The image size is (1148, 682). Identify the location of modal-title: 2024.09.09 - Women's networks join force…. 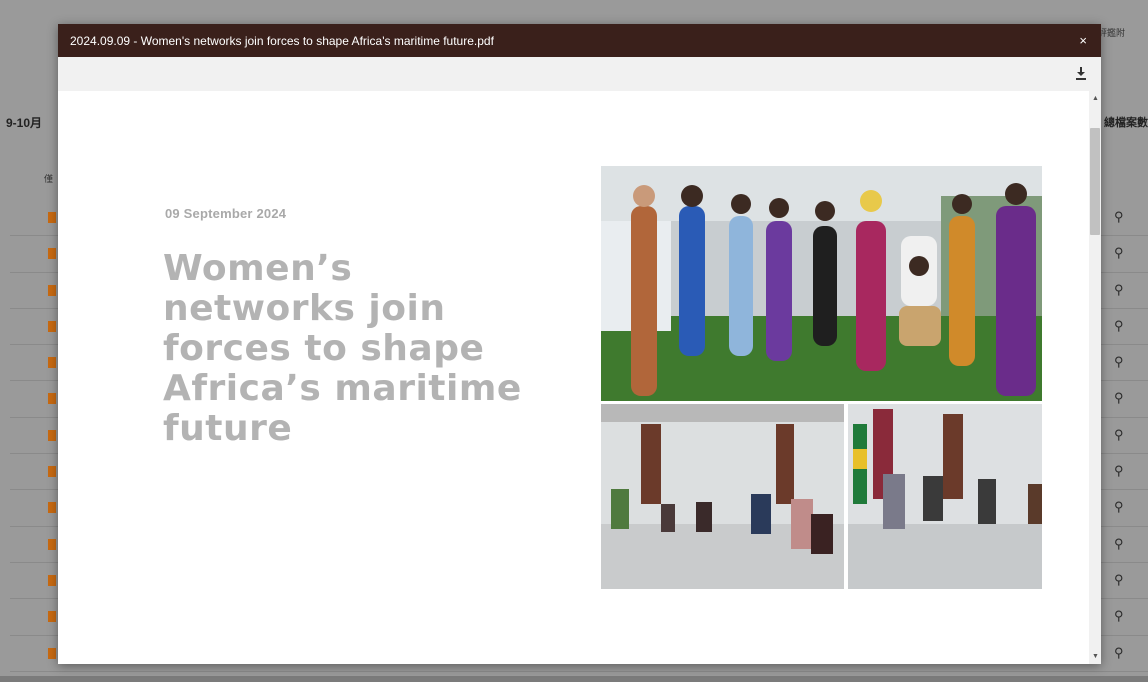
(282, 40).